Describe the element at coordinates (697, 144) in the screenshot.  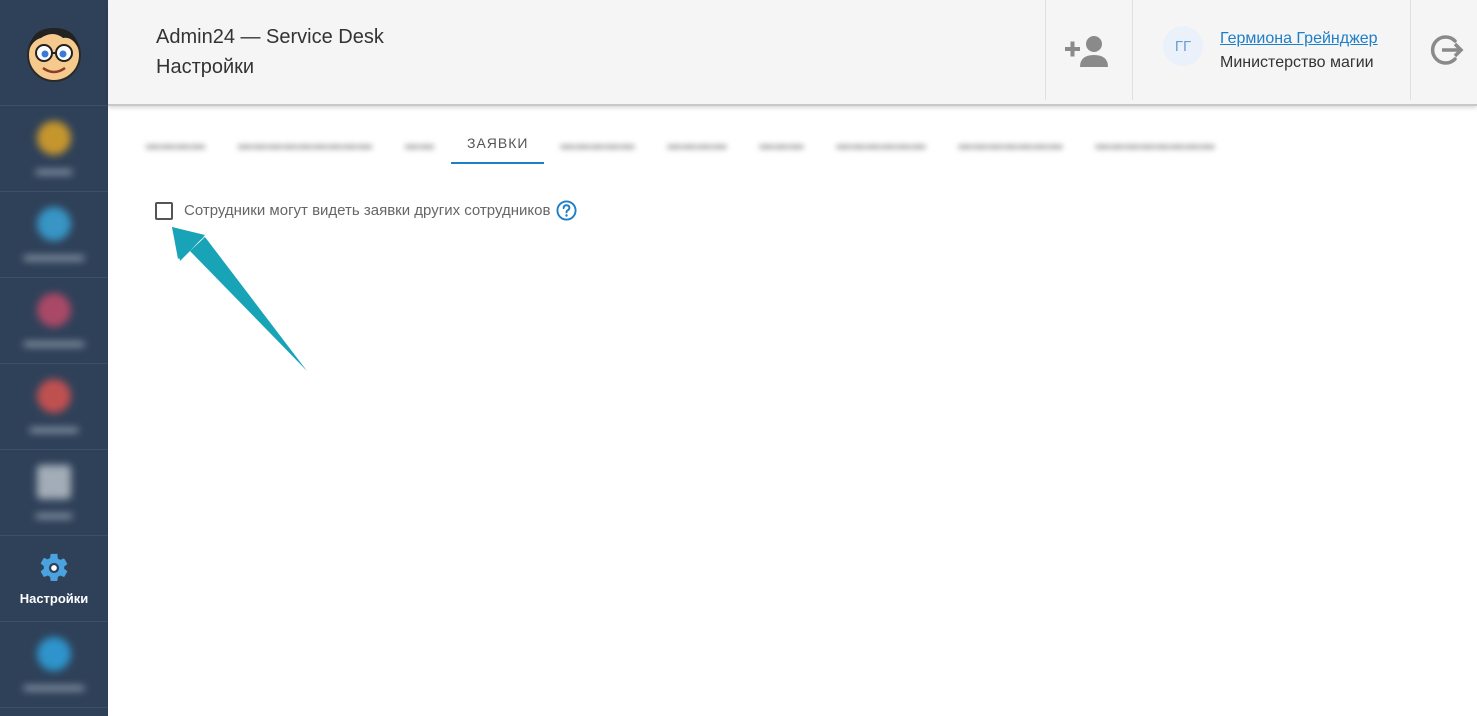
I see `tab-6: ▬▬▬▬` at that location.